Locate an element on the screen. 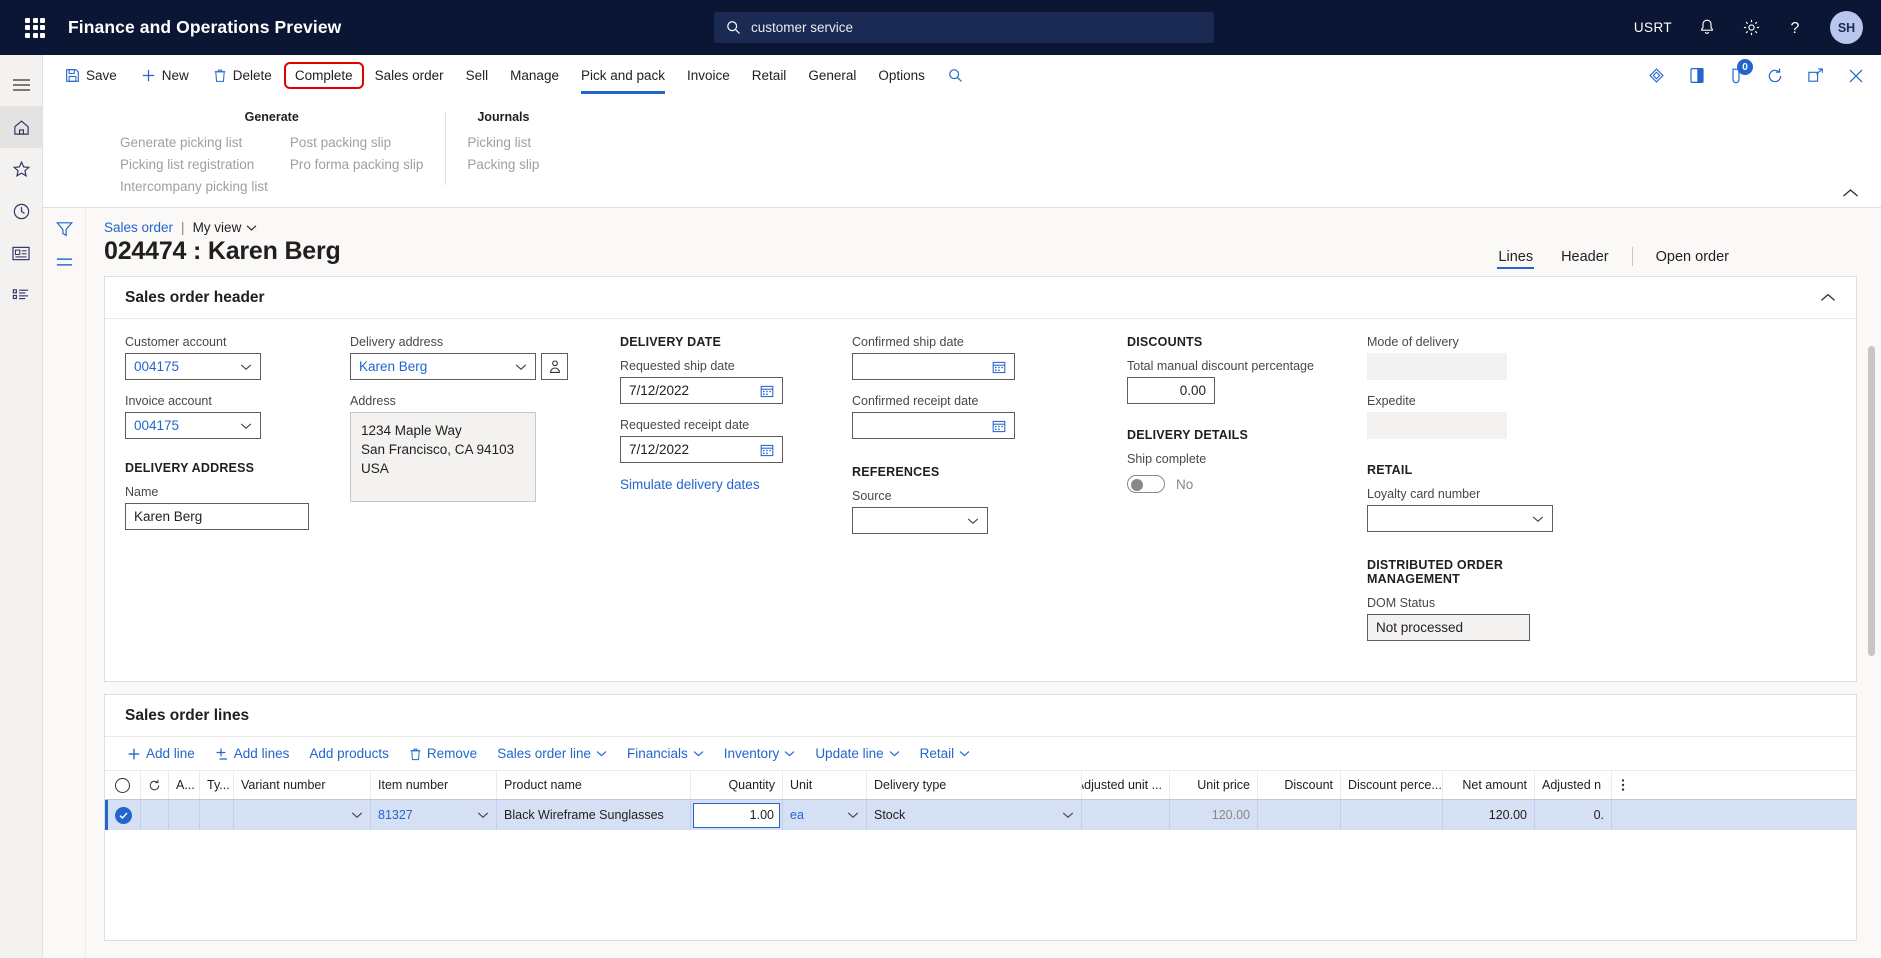  cell-adjusted-net: 0. is located at coordinates (1573, 815).